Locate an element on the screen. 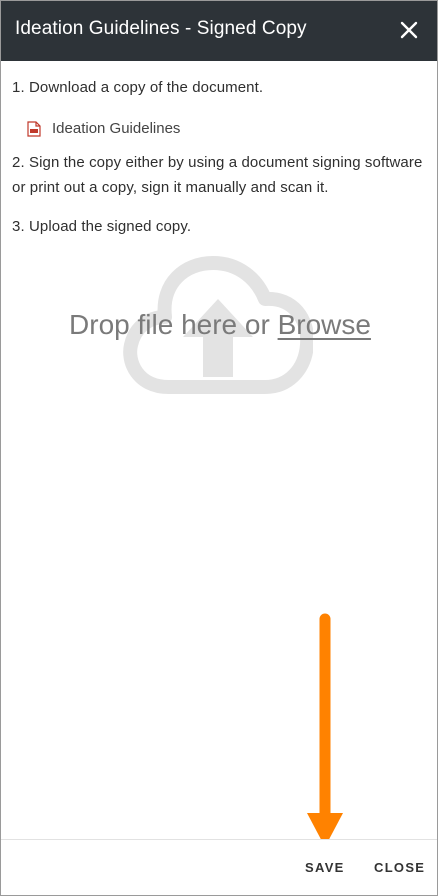  document-link-label: Ideation Guidelines is located at coordinates (116, 128).